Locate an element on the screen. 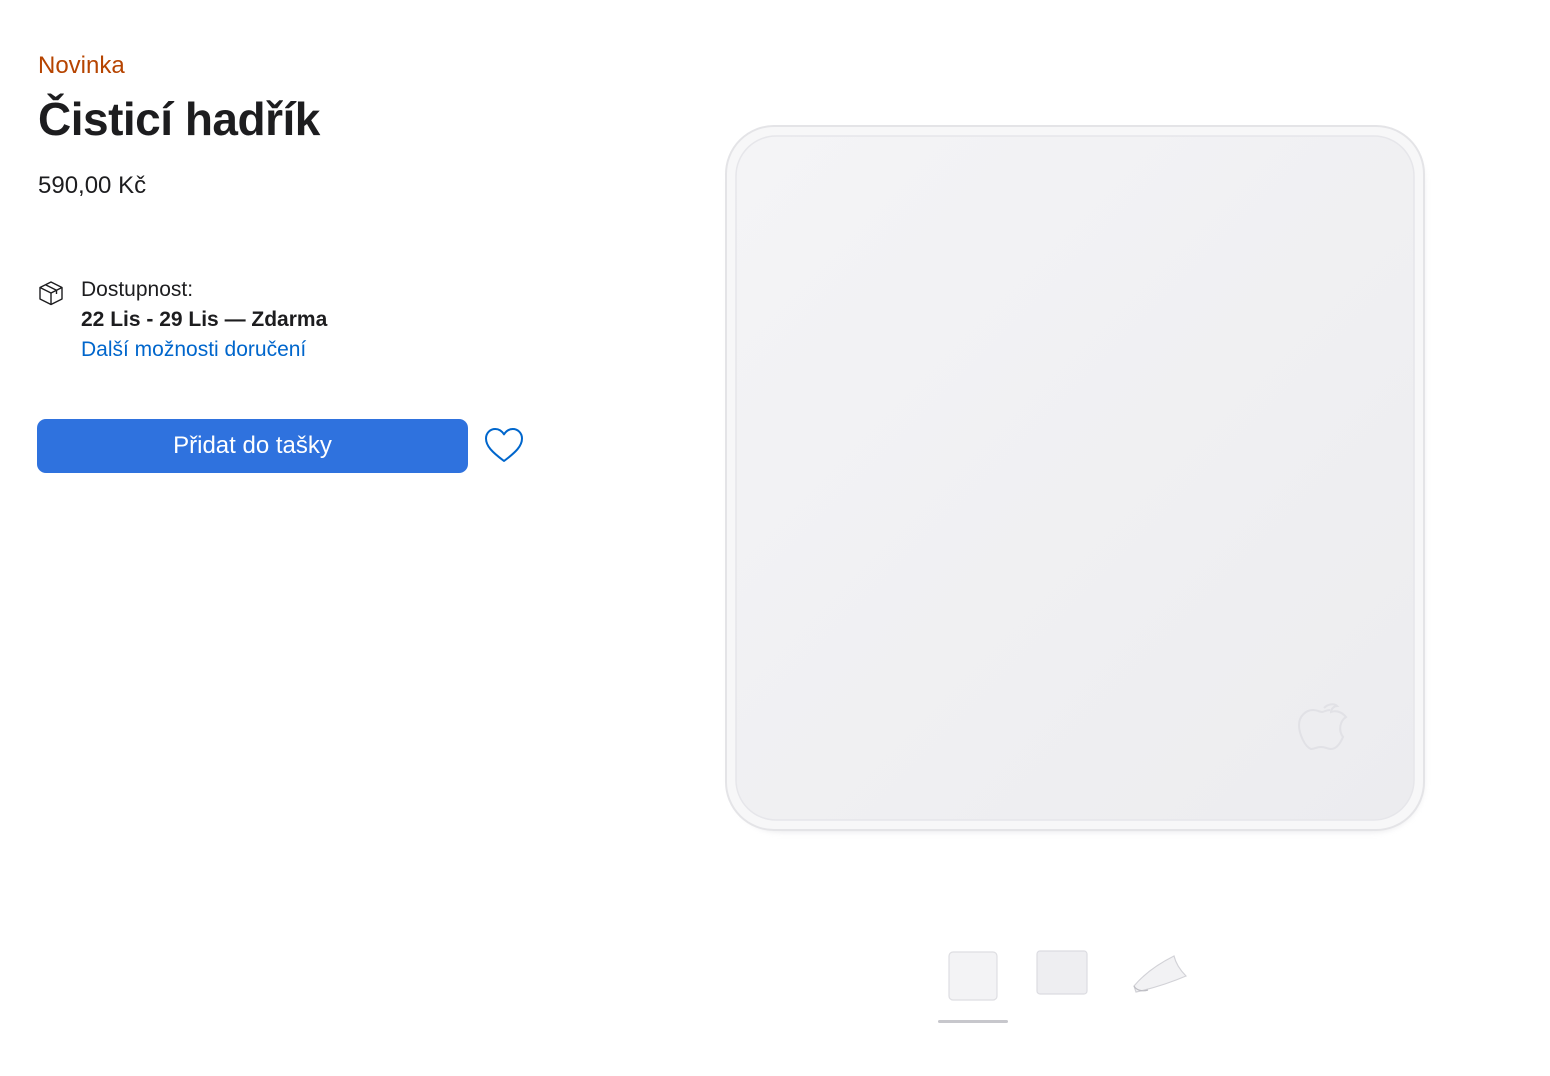  product-title: Čisticí hadřík is located at coordinates (179, 119).